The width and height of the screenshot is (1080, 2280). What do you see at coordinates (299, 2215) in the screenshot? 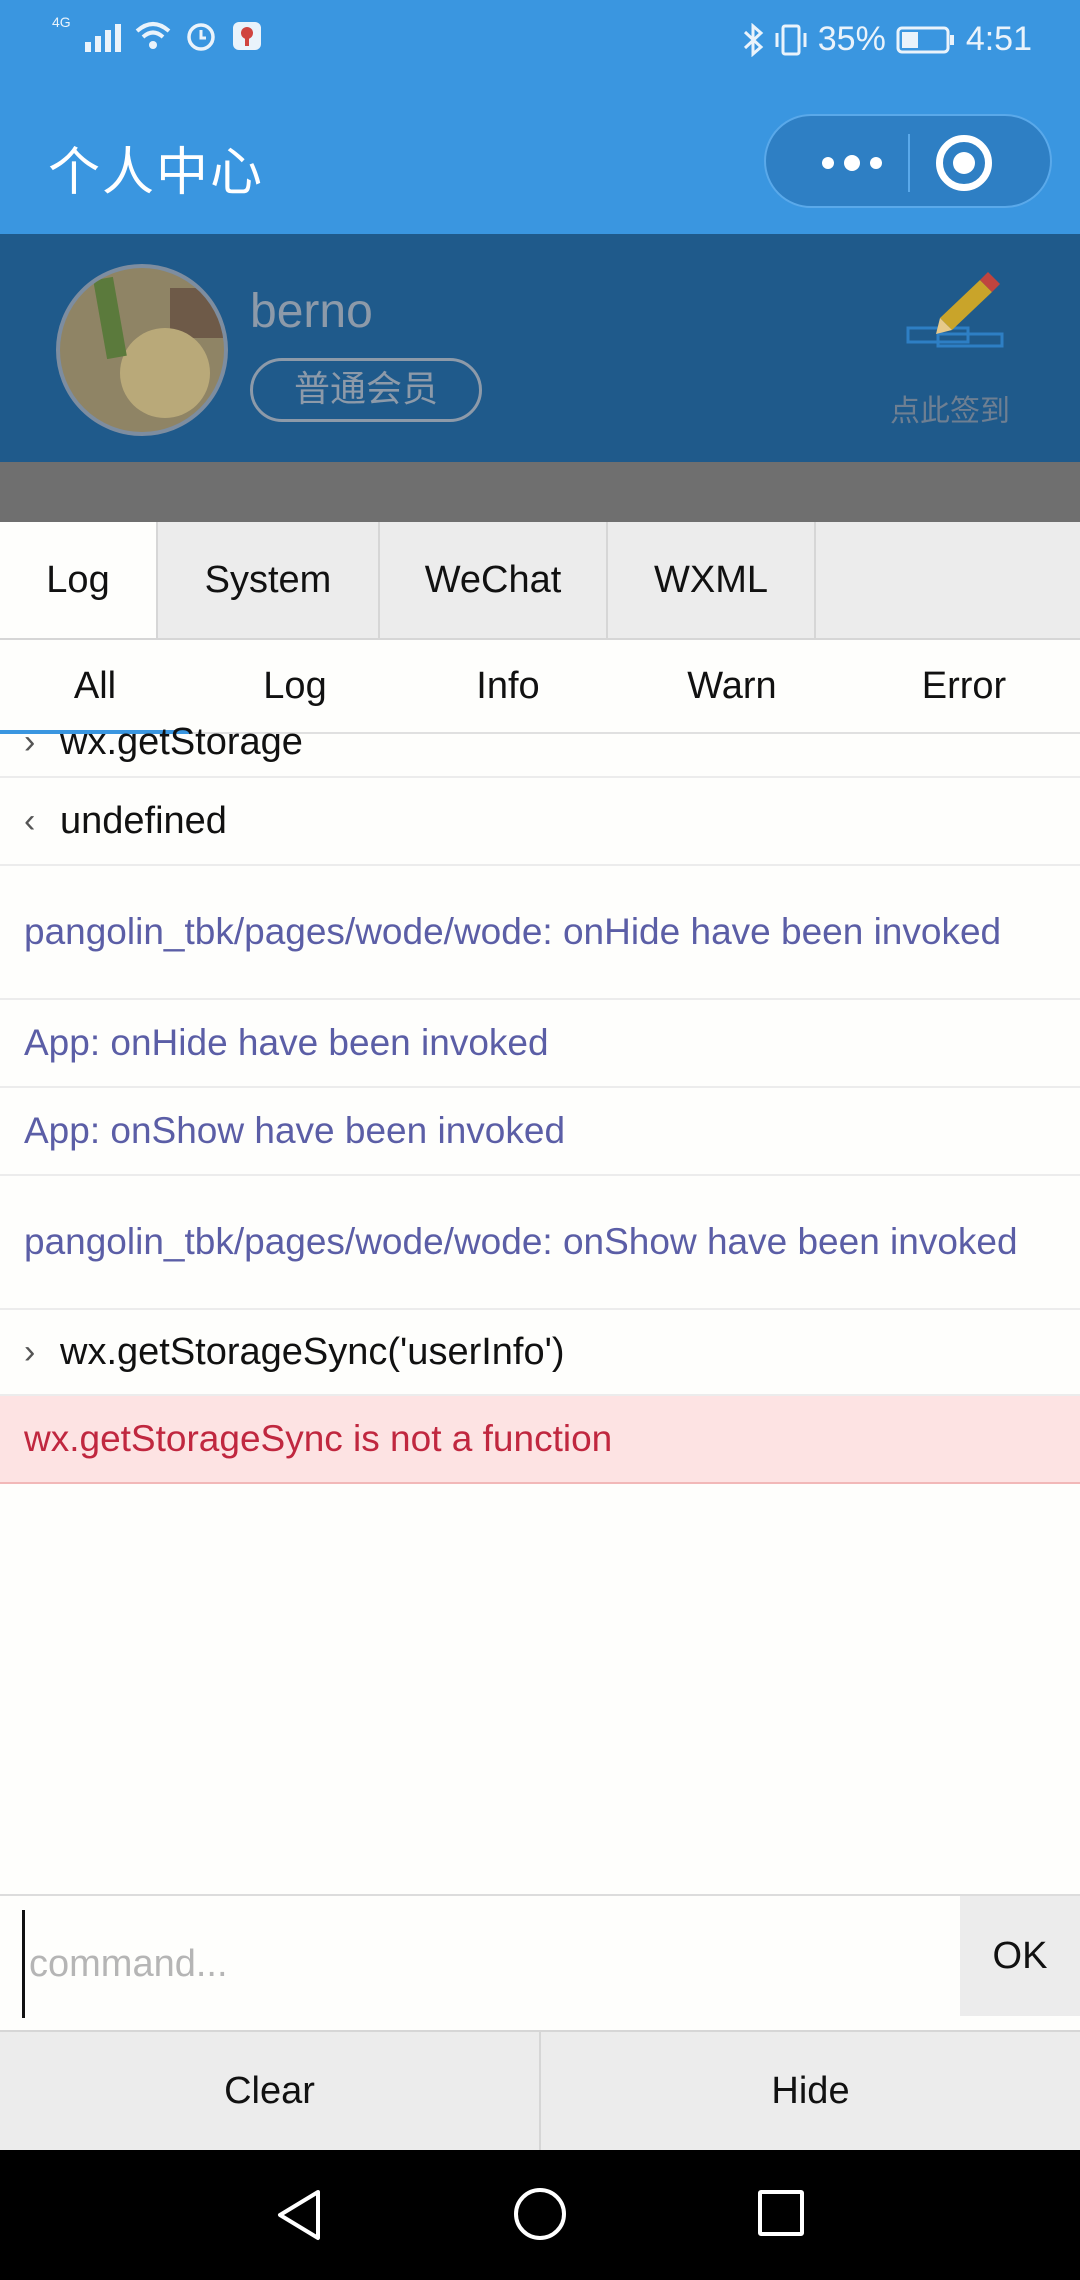
I see `back-icon` at bounding box center [299, 2215].